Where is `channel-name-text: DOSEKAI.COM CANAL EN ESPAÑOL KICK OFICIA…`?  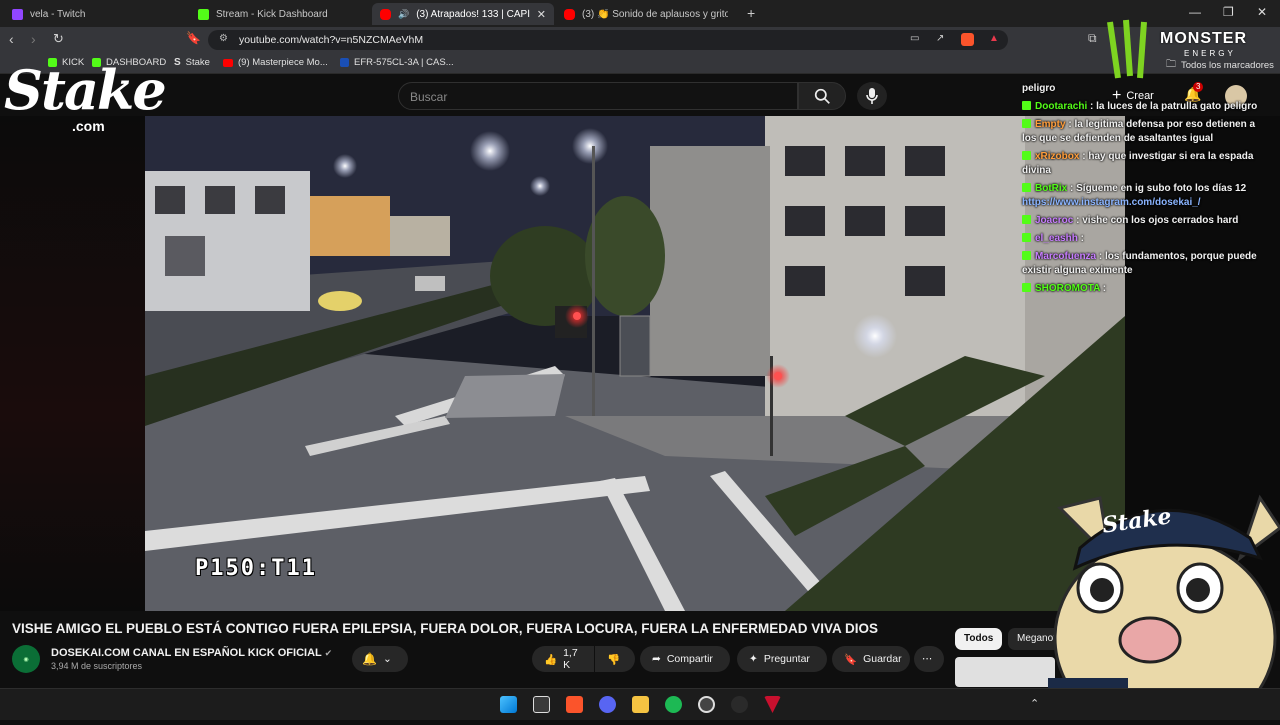 channel-name-text: DOSEKAI.COM CANAL EN ESPAÑOL KICK OFICIA… is located at coordinates (186, 653).